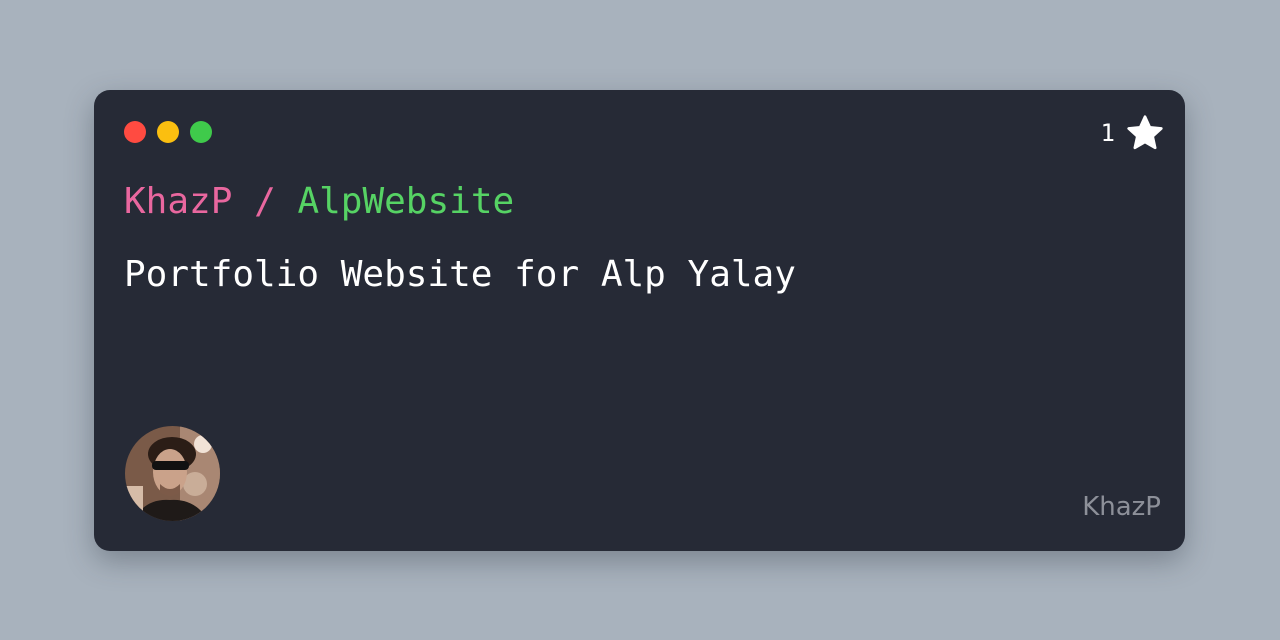  Describe the element at coordinates (406, 201) in the screenshot. I see `repo-name: AlpWebsite` at that location.